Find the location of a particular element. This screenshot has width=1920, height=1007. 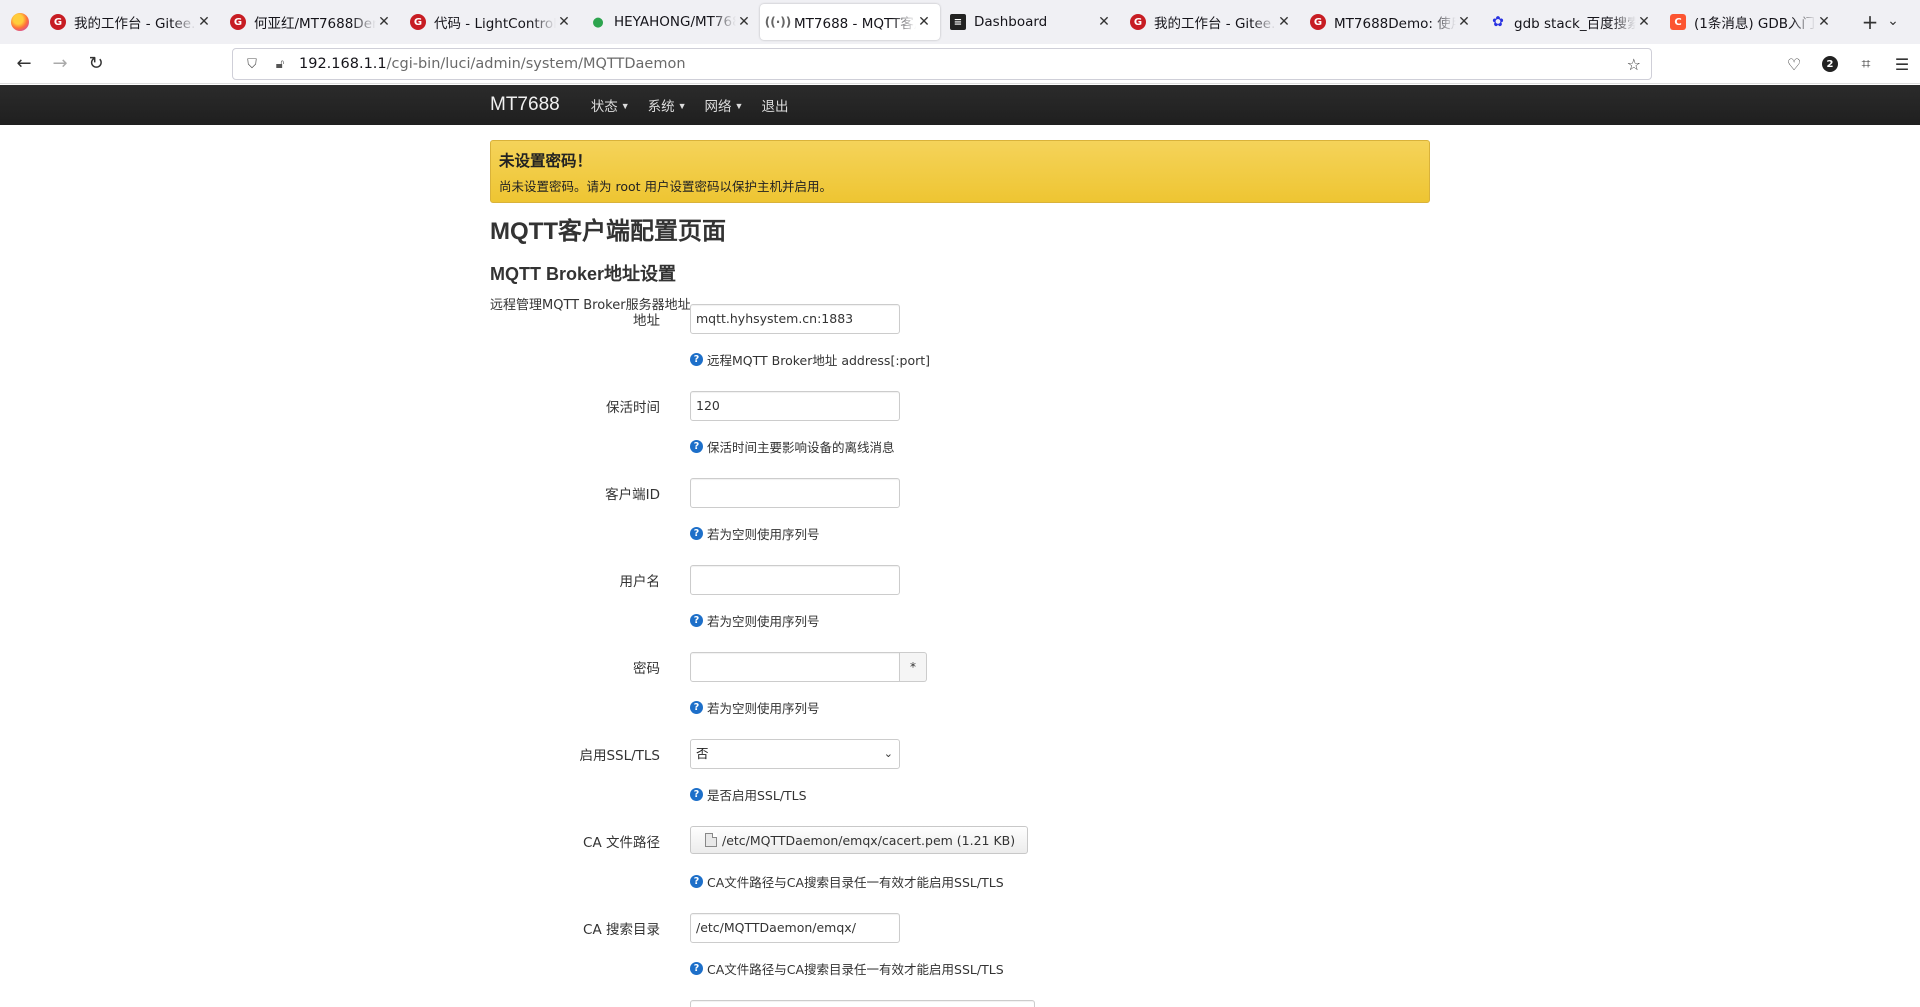

ssl-selected-value: 否 is located at coordinates (702, 753).